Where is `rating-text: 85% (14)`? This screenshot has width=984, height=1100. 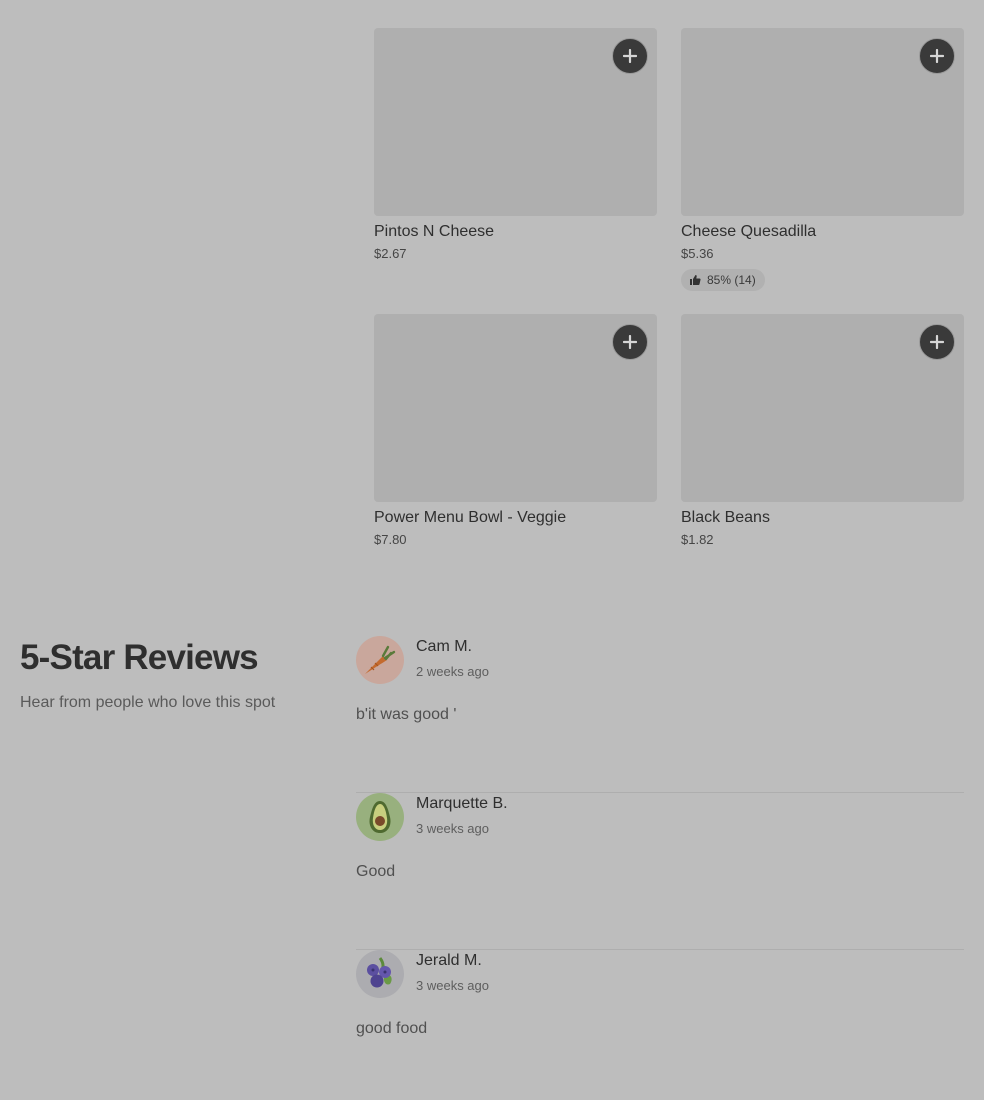
rating-text: 85% (14) is located at coordinates (731, 280).